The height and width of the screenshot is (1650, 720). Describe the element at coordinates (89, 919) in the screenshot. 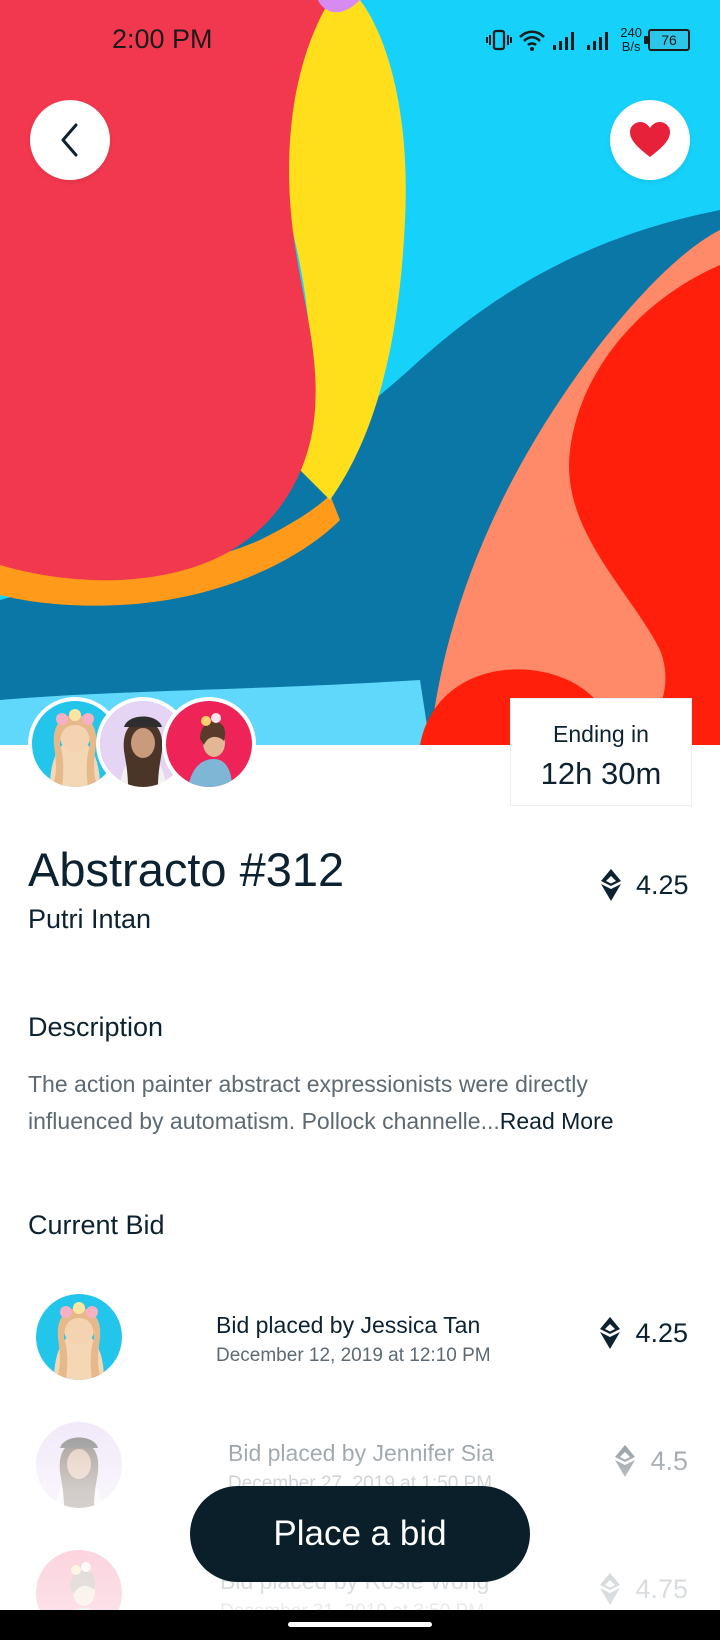

I see `artist-name: Putri Intan` at that location.